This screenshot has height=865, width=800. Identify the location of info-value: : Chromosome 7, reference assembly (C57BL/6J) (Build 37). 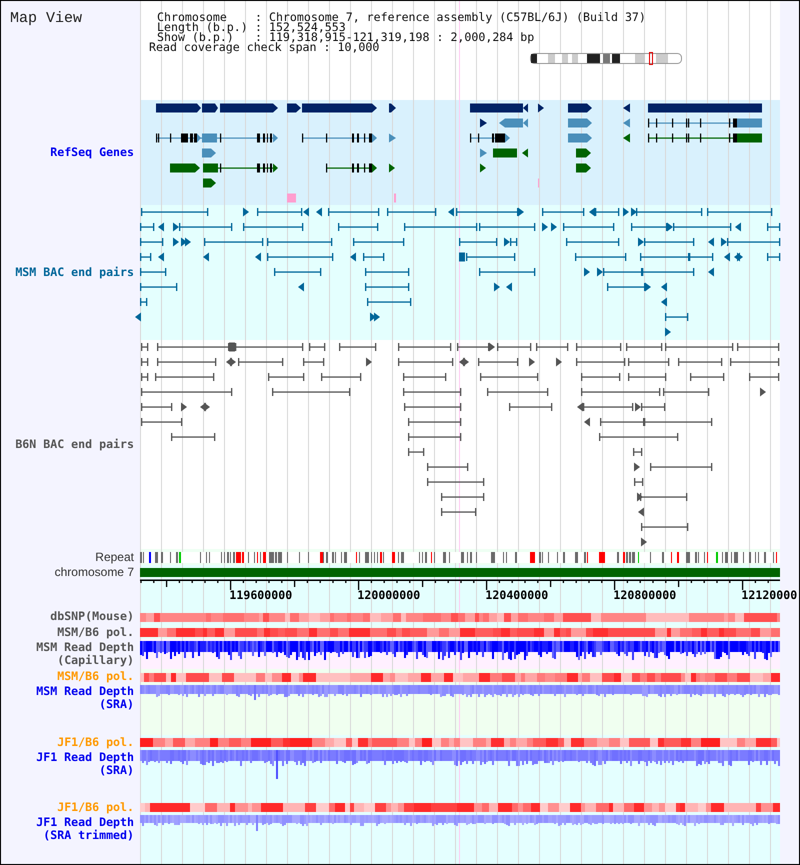
(450, 17).